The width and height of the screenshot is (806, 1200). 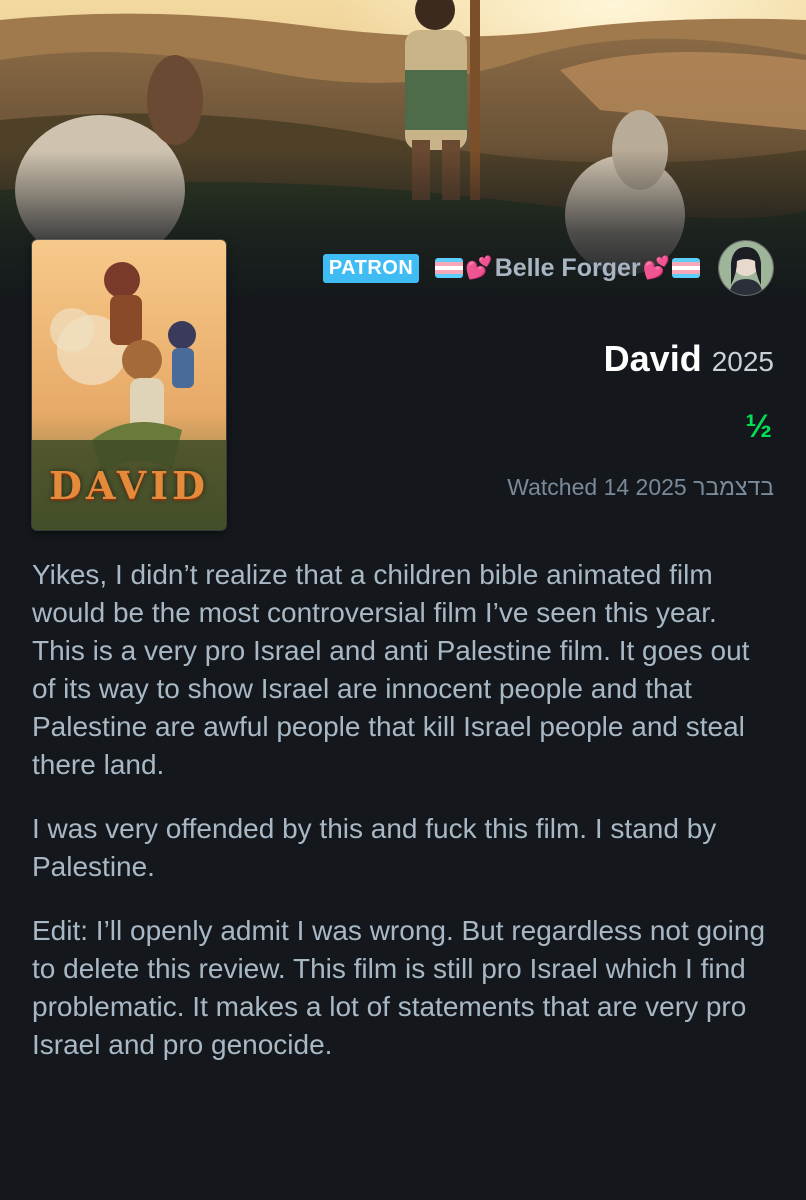 I want to click on poster-title: DAVID, so click(x=129, y=485).